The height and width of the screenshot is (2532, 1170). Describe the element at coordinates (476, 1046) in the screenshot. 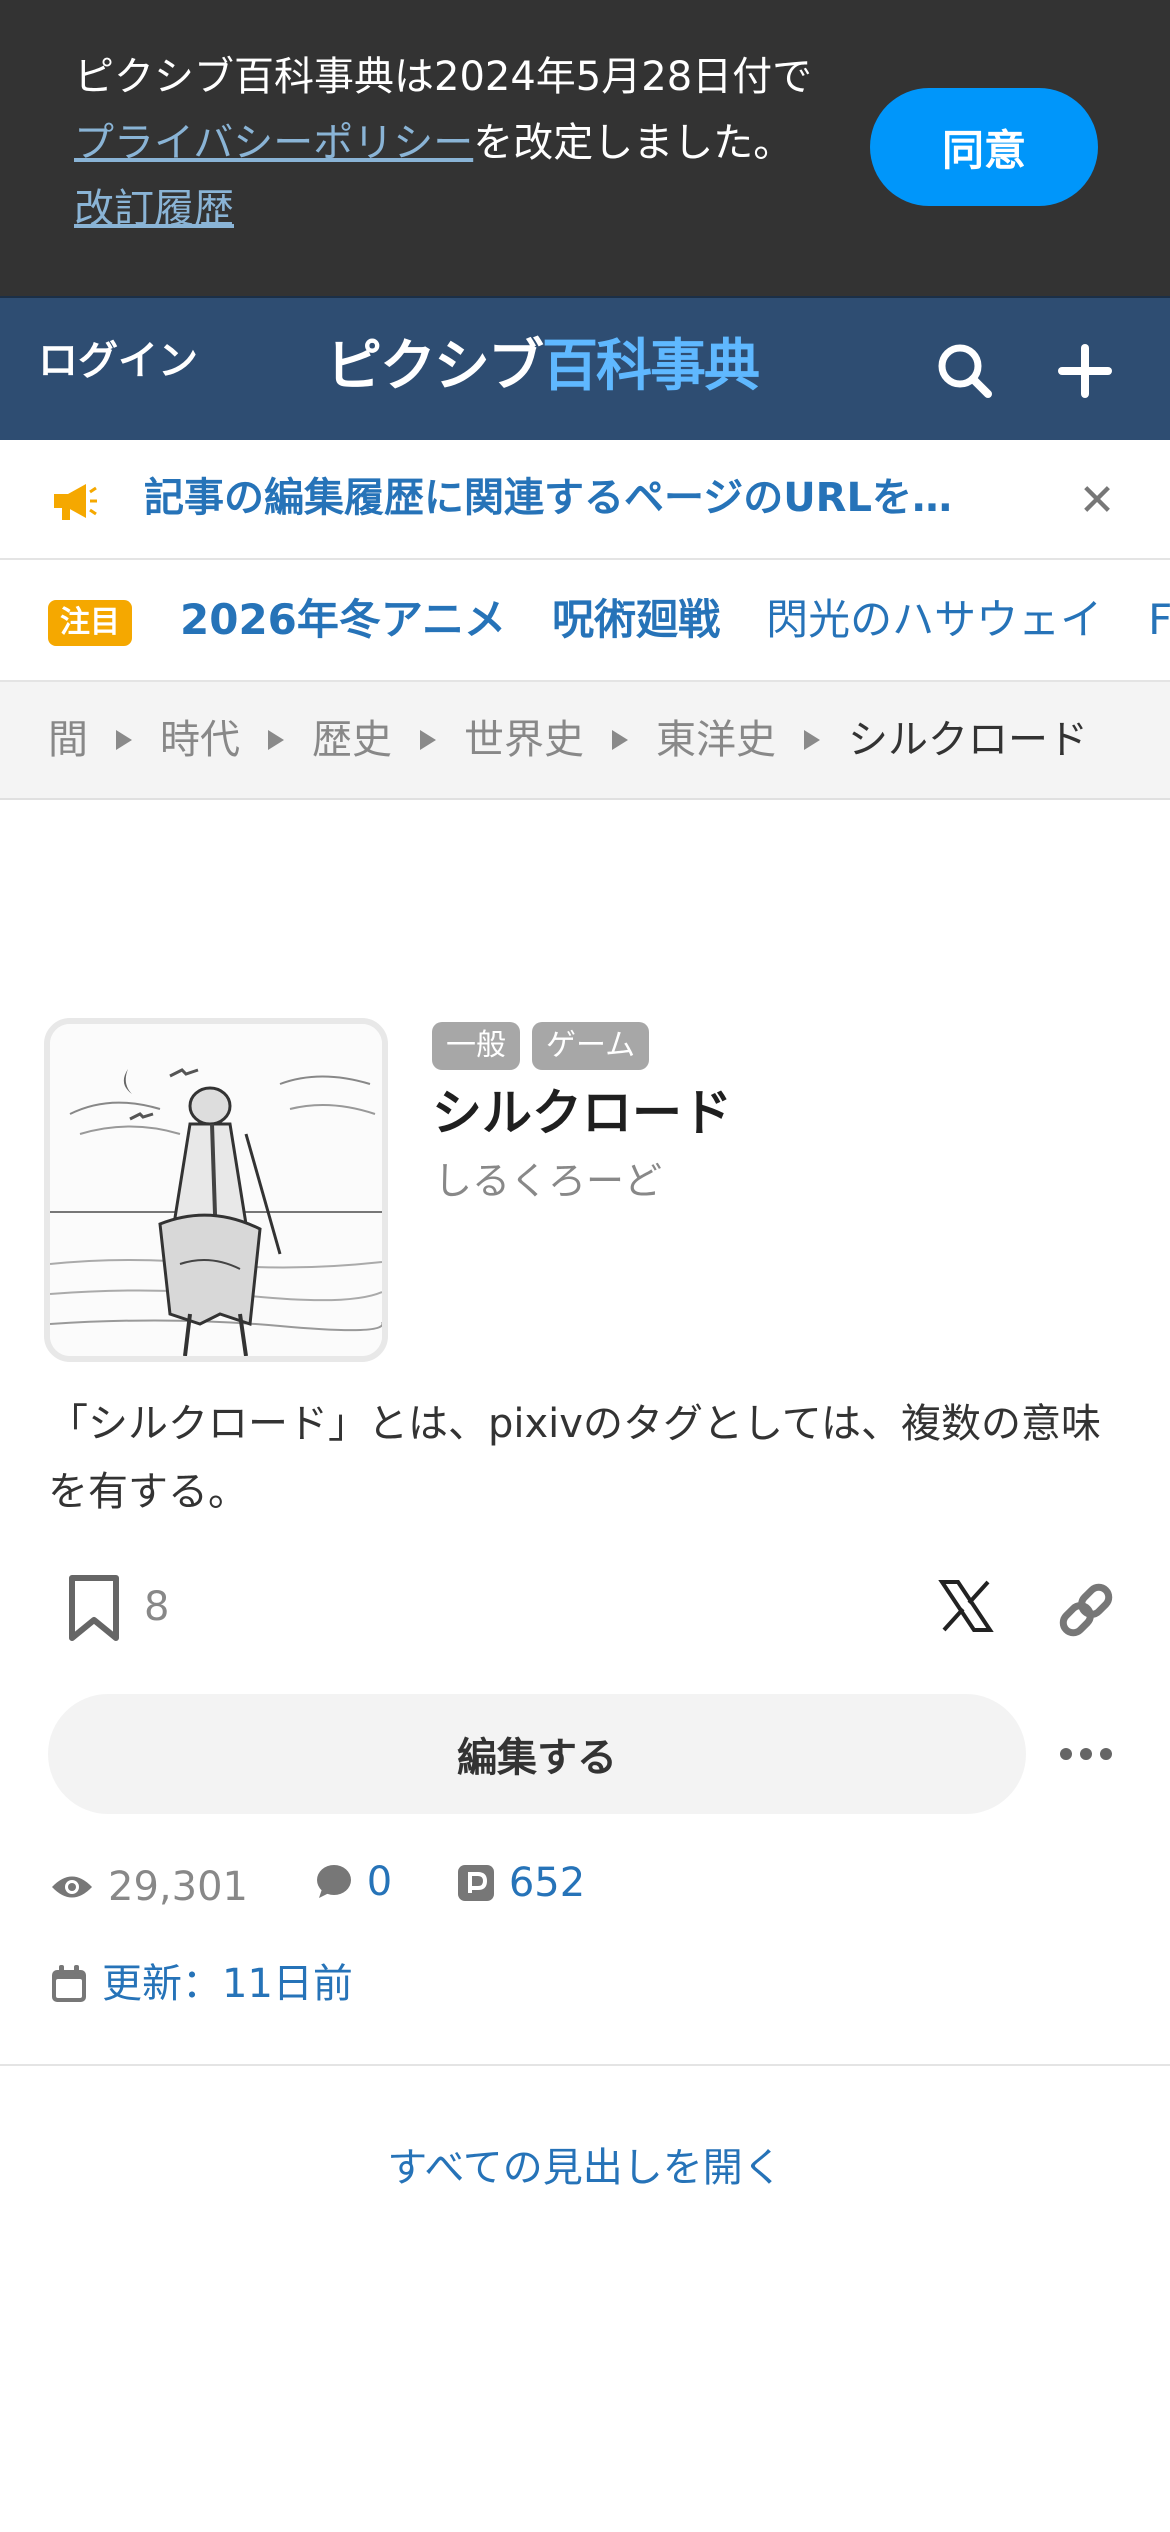

I see `tag-badge: 一般` at that location.